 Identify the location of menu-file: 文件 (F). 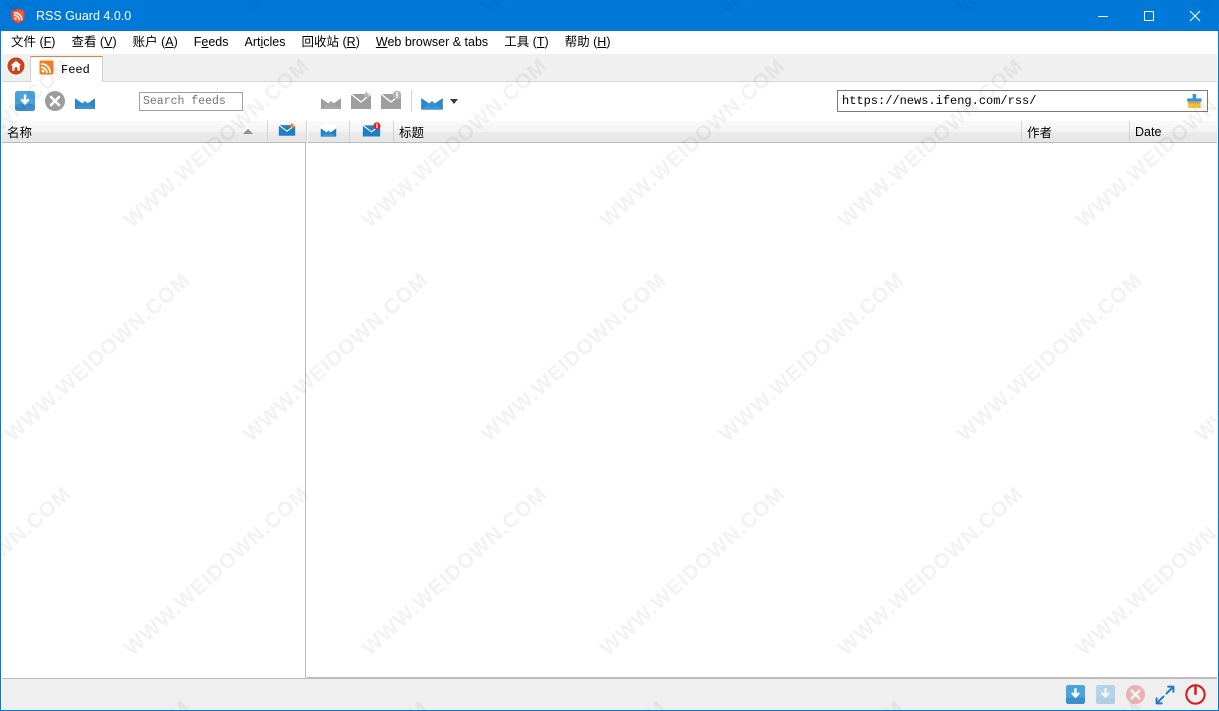
(33, 43).